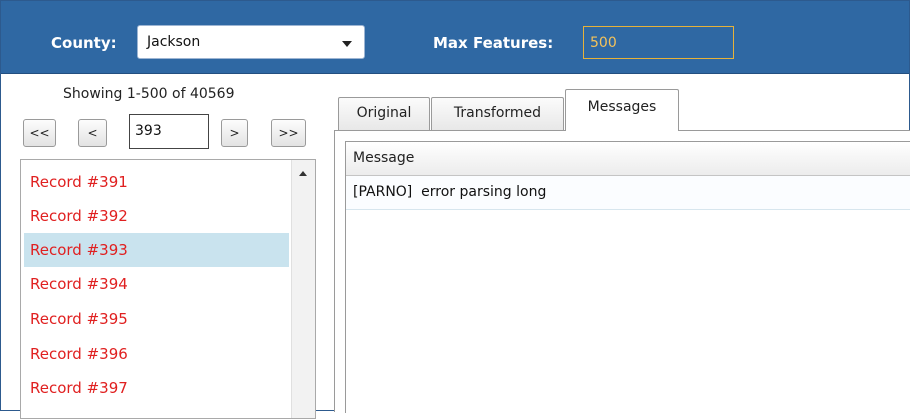 This screenshot has height=419, width=910. I want to click on message-column-header: Message, so click(628, 159).